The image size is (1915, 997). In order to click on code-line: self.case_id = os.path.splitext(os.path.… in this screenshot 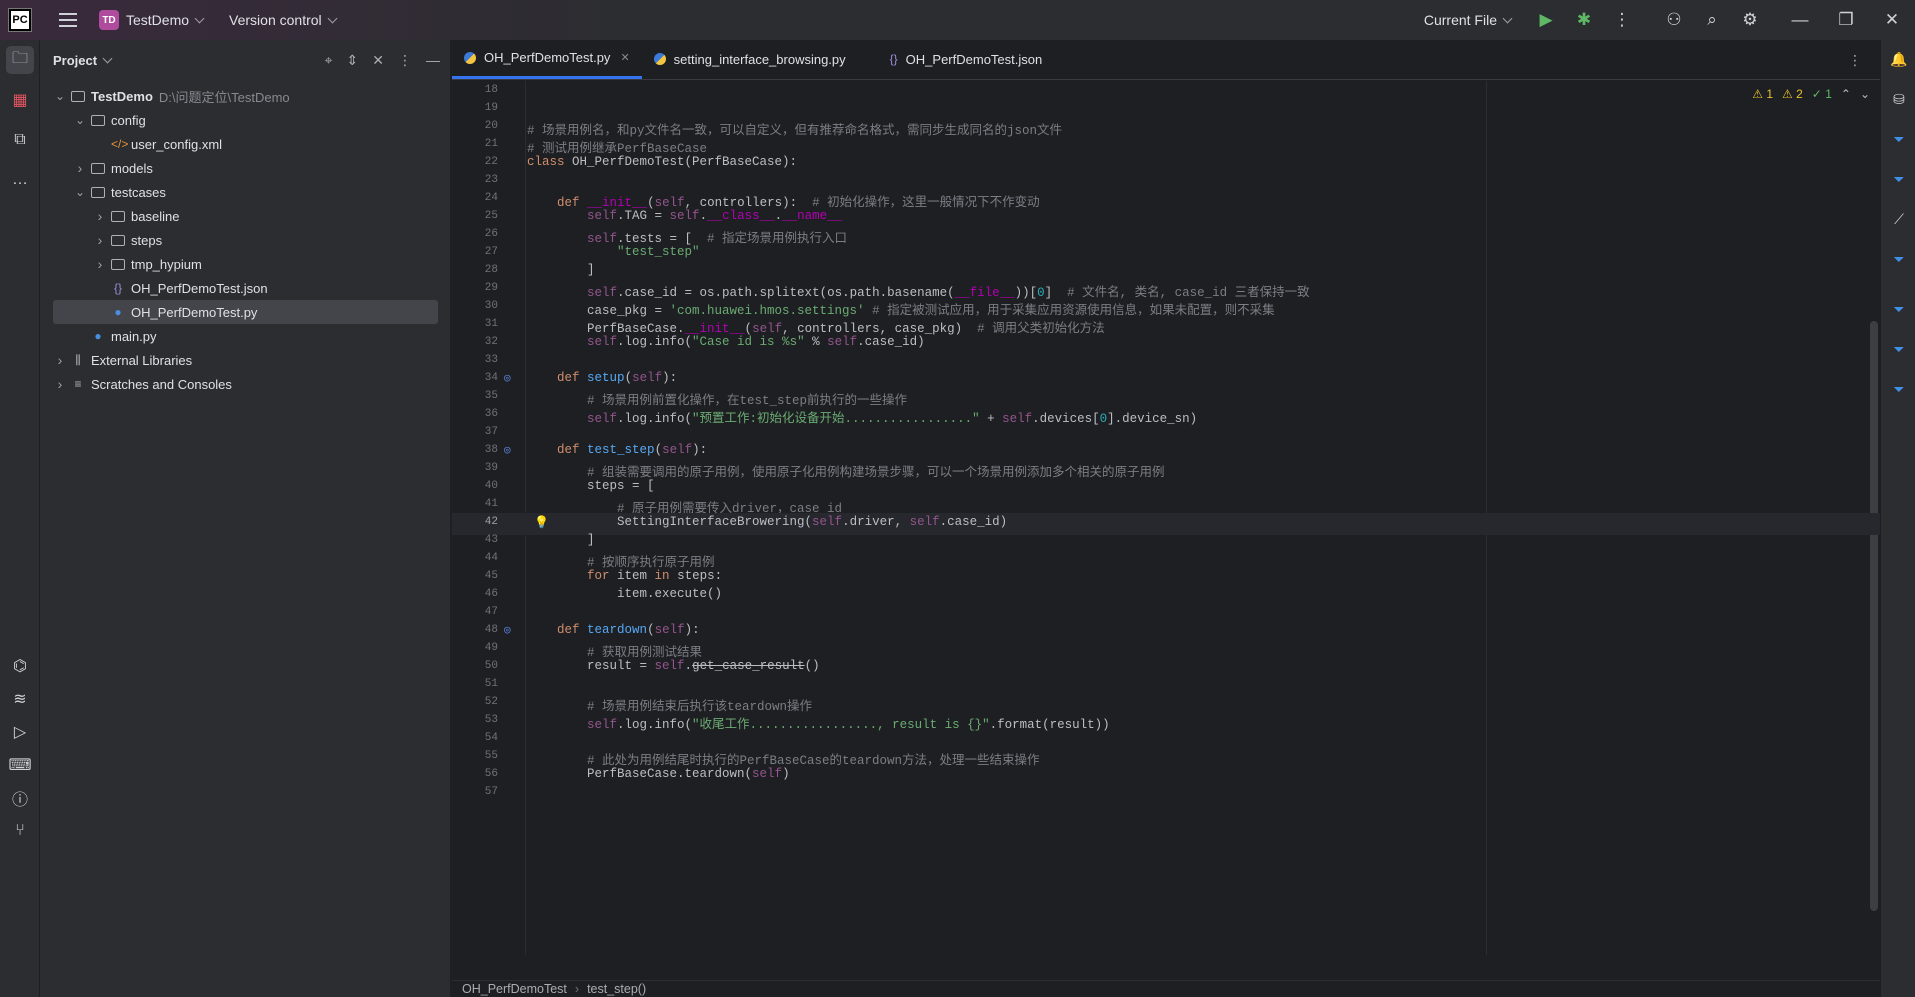, I will do `click(918, 290)`.